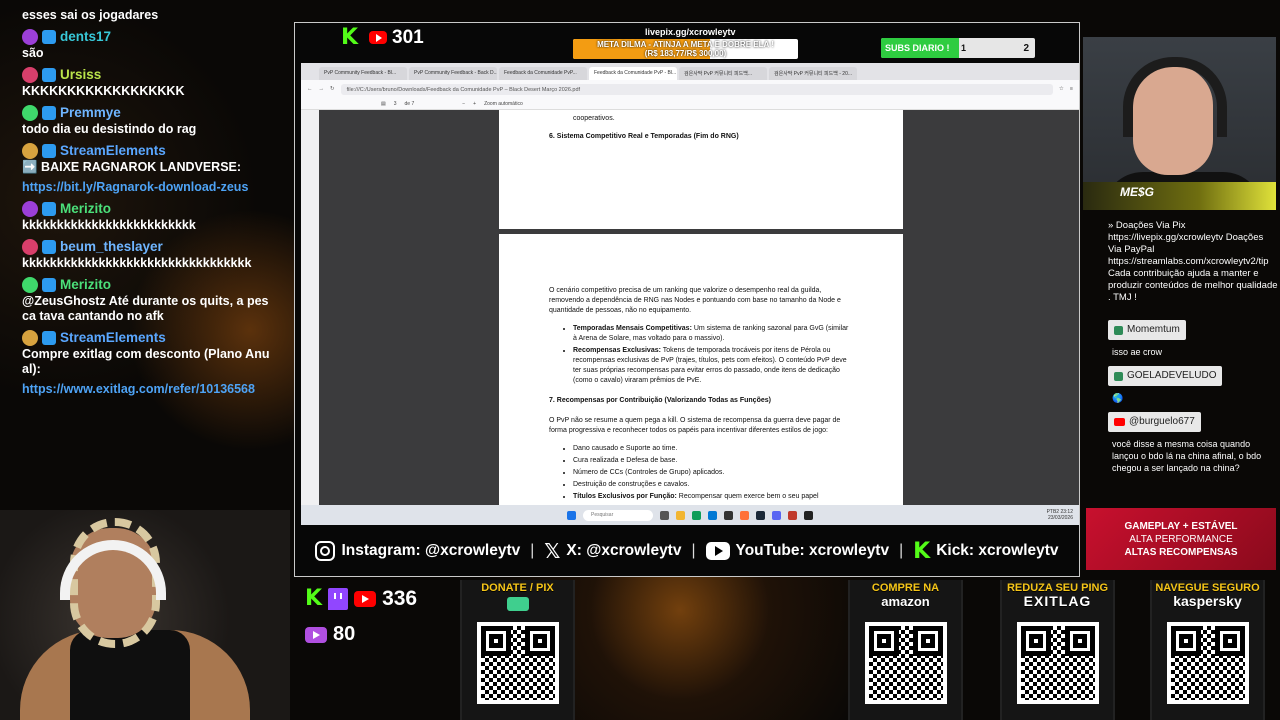  Describe the element at coordinates (330, 634) in the screenshot. I see `viewer-stats-row-2: 80` at that location.